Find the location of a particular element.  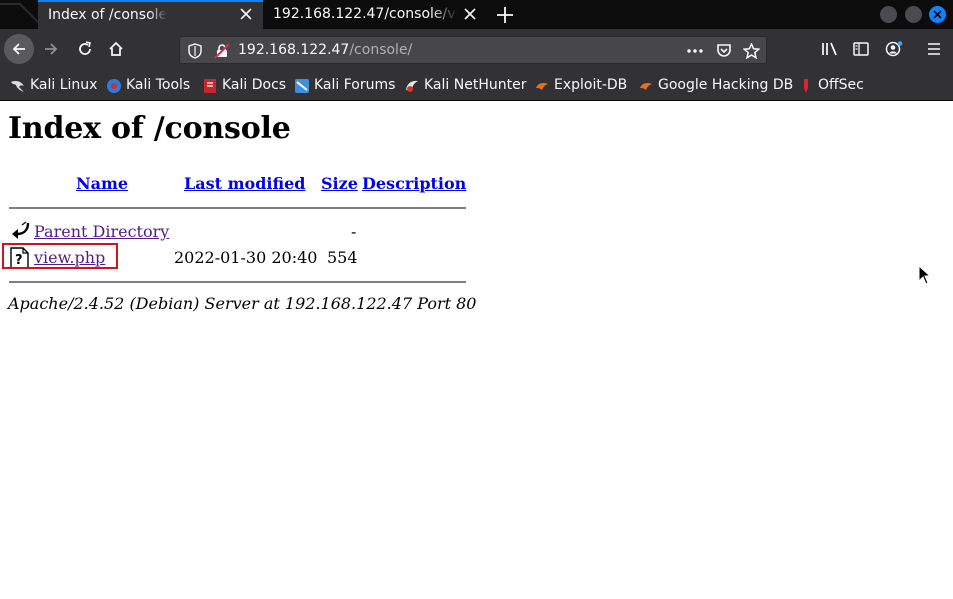

back-button is located at coordinates (19, 49).